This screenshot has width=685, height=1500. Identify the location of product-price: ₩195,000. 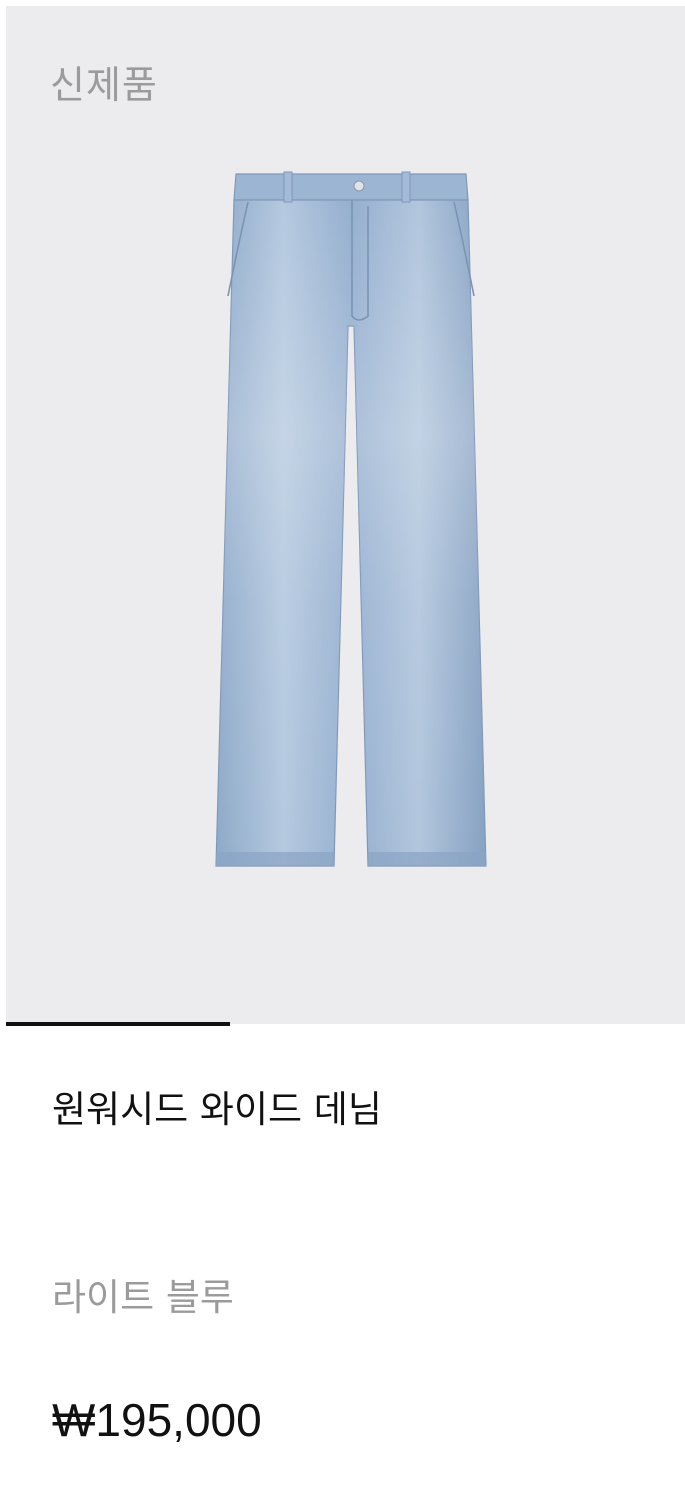
(157, 1420).